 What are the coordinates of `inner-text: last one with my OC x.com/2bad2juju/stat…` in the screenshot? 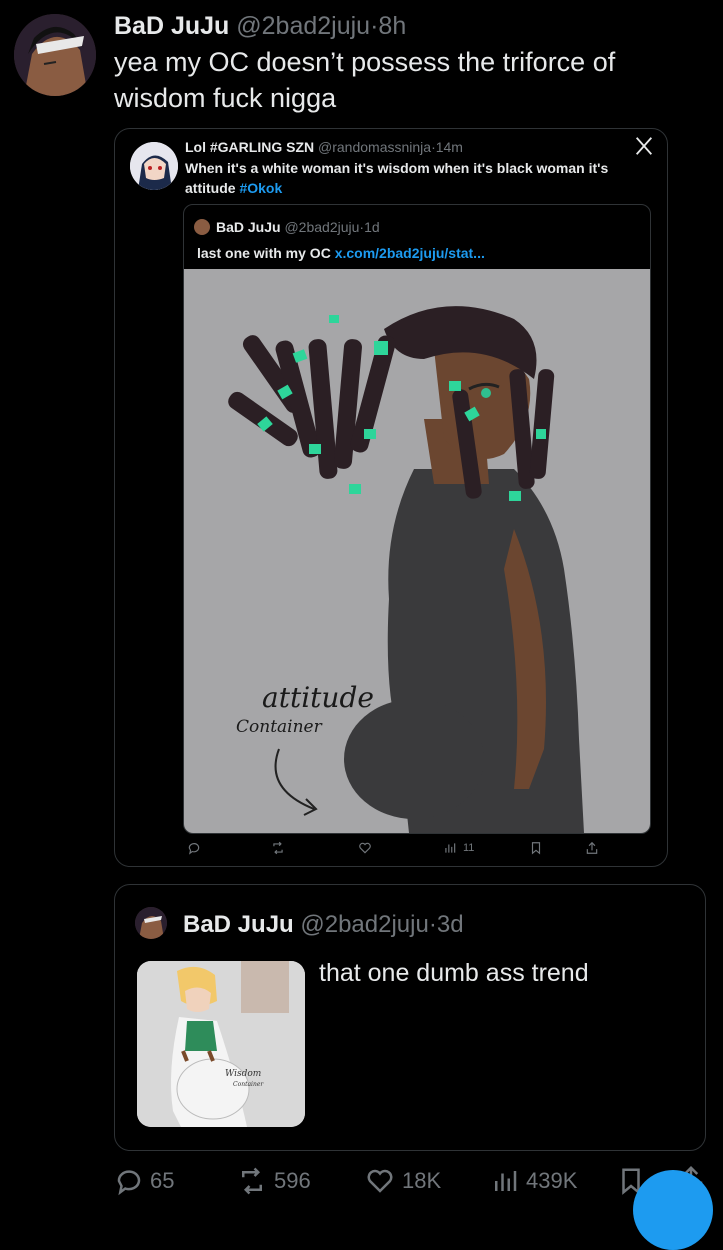 It's located at (341, 253).